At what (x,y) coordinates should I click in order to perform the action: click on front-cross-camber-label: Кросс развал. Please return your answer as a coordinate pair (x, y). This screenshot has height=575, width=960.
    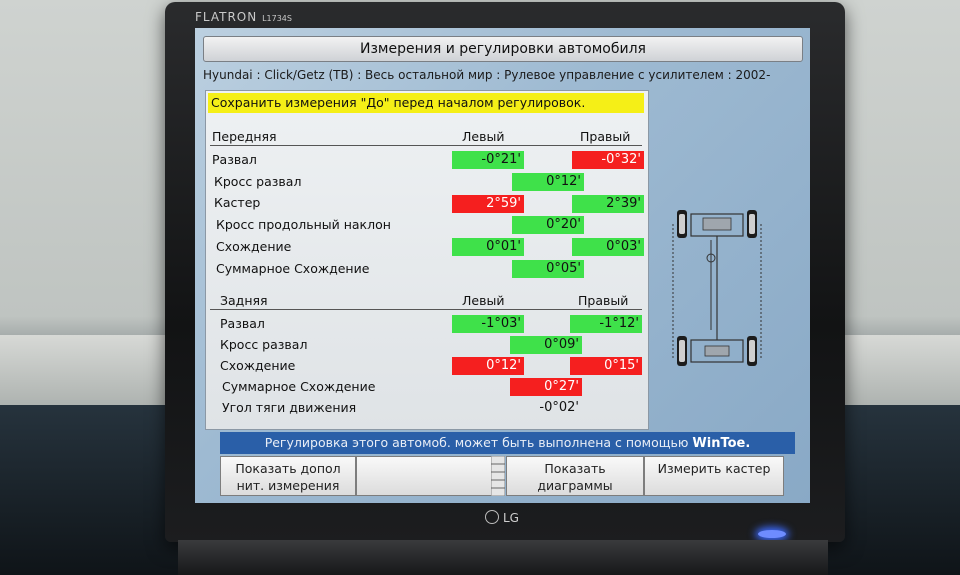
    Looking at the image, I should click on (258, 181).